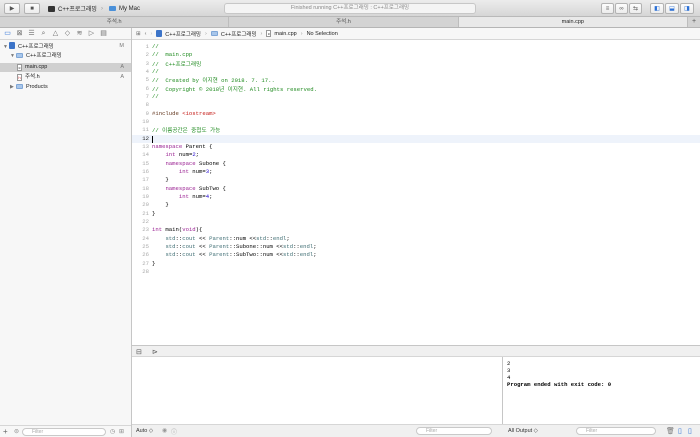 The image size is (700, 437). I want to click on code-line: int num=4;, so click(182, 196).